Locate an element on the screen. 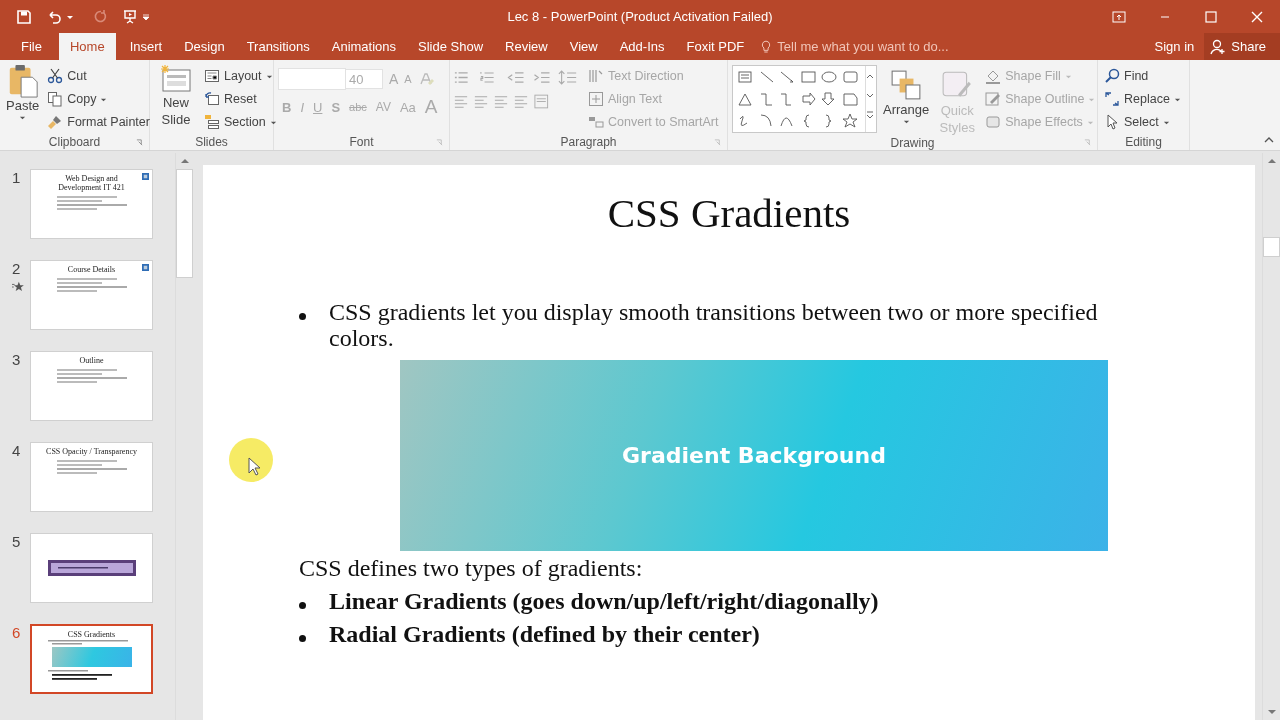 The image size is (1280, 720). gradient-label: Gradient Background is located at coordinates (754, 455).